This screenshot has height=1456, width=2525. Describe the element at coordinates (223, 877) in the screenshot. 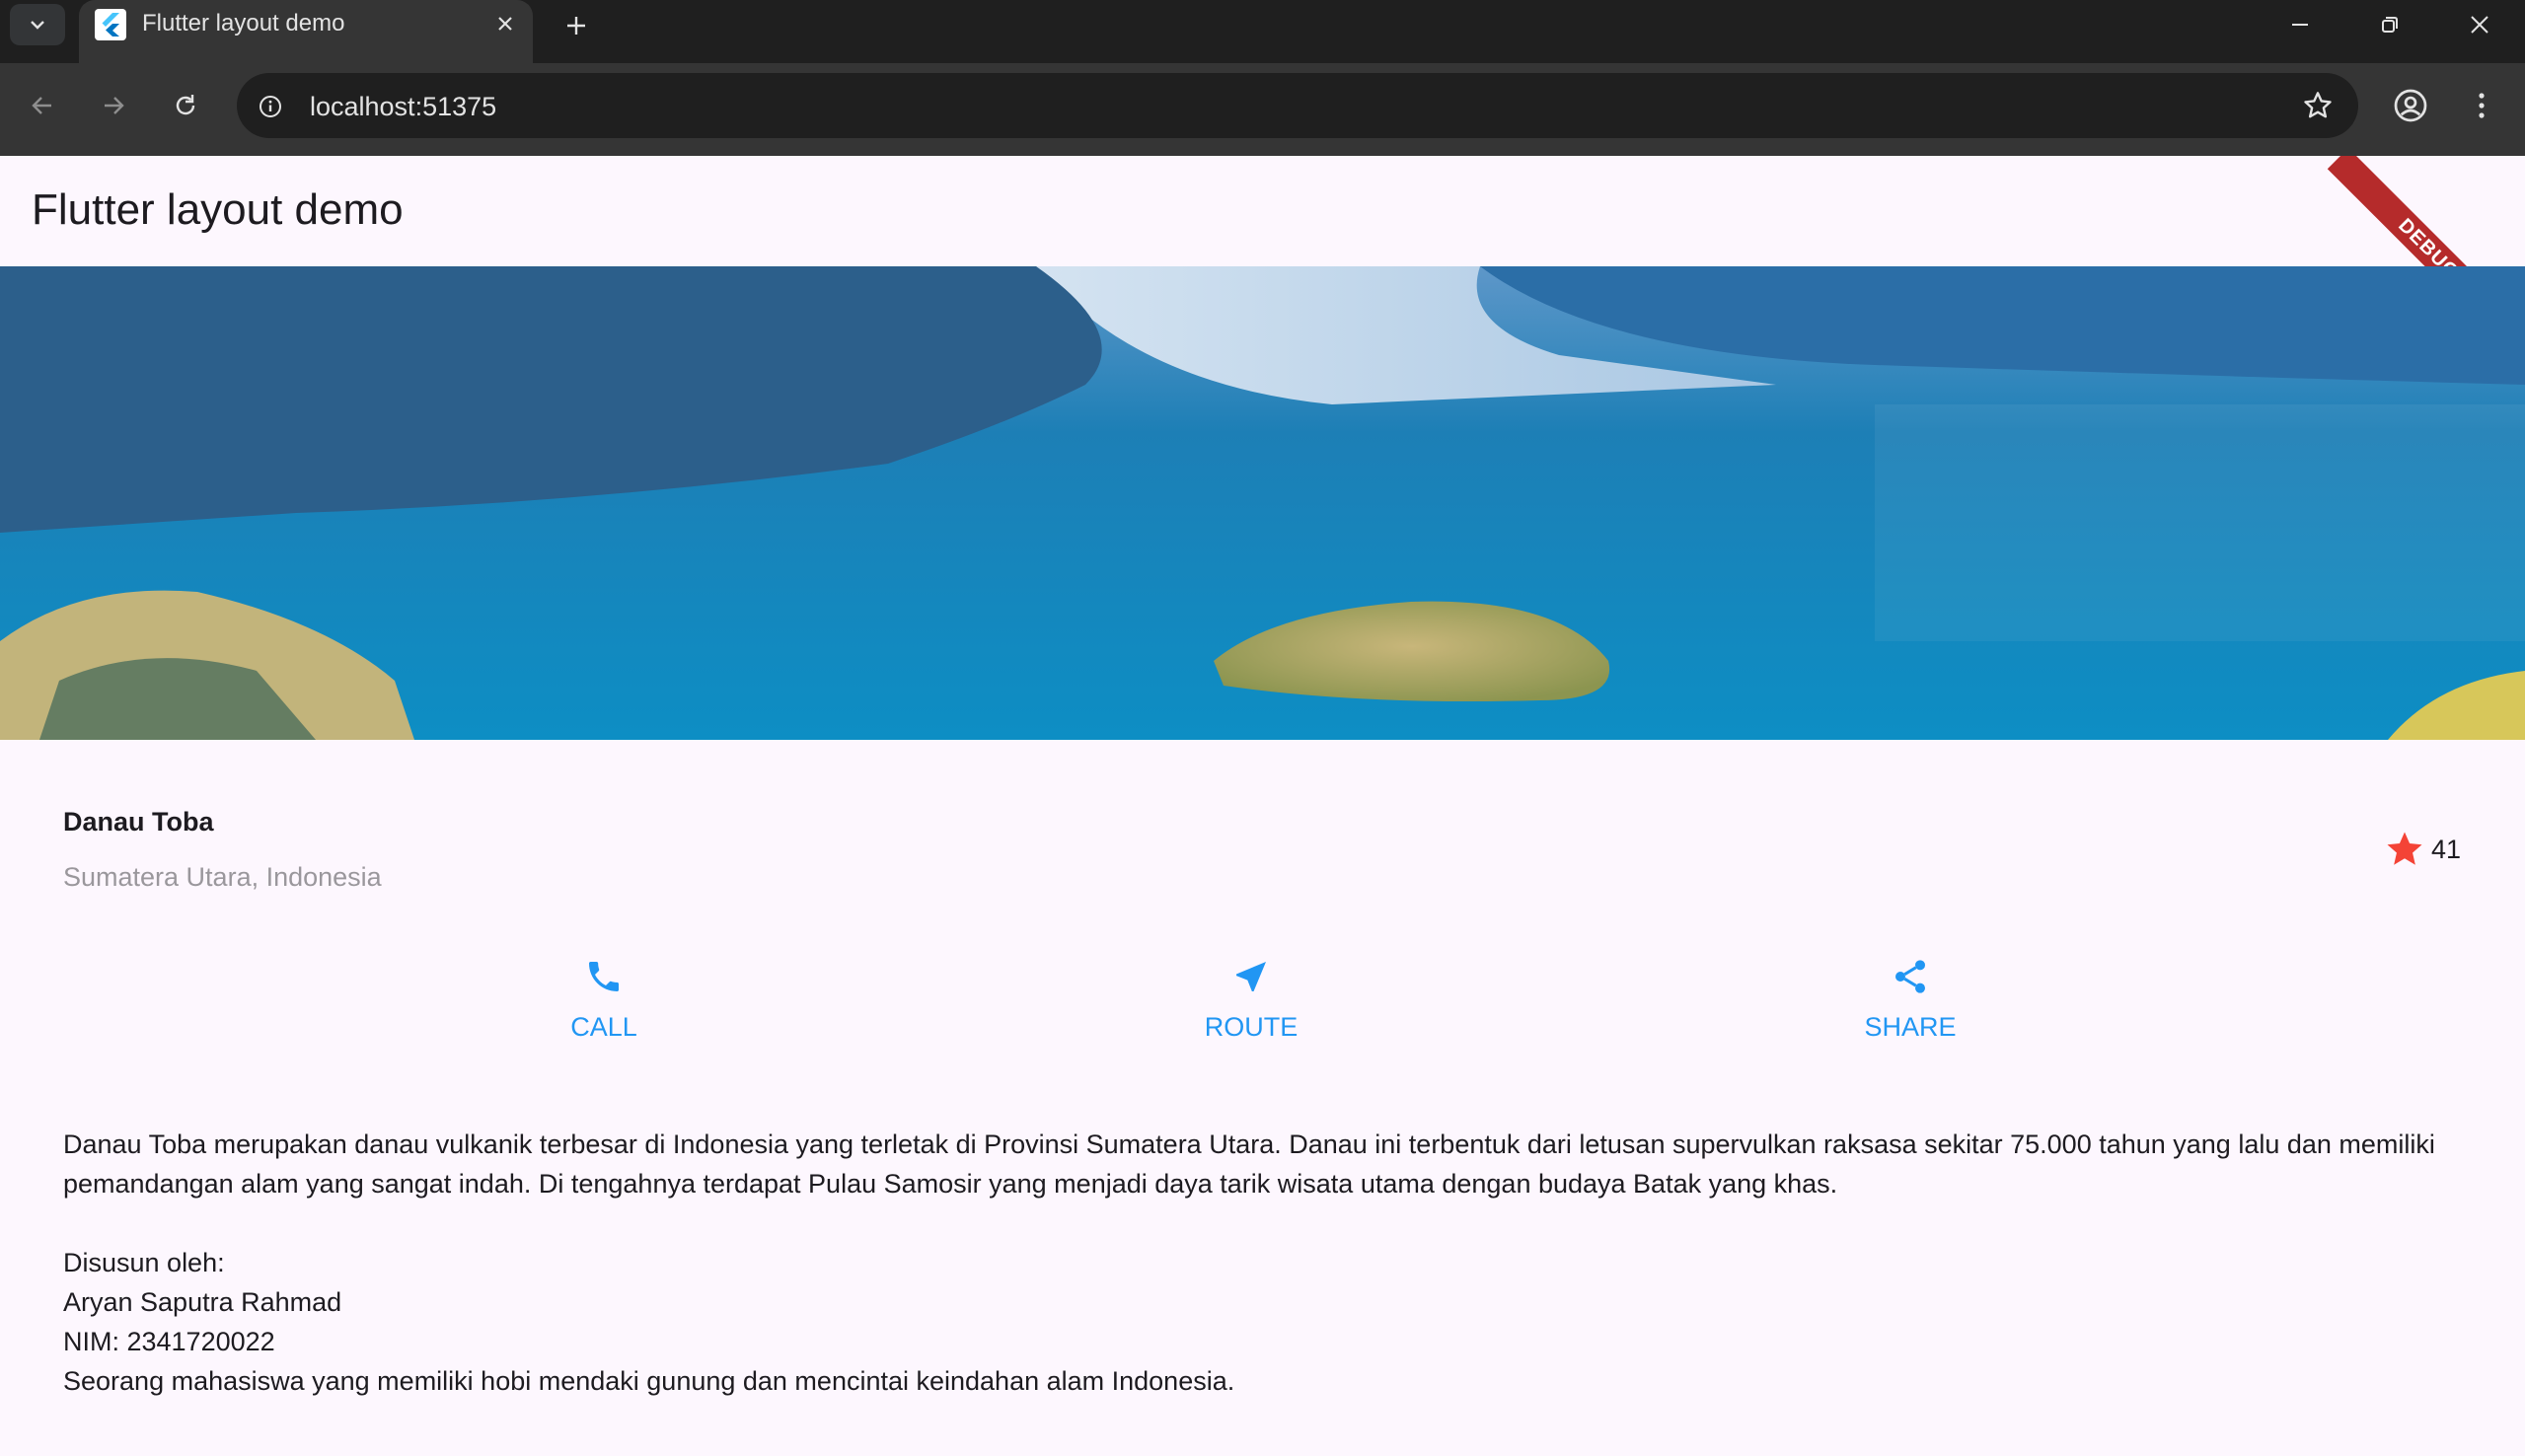

I see `place-region: Sumatera Utara, Indonesia` at that location.